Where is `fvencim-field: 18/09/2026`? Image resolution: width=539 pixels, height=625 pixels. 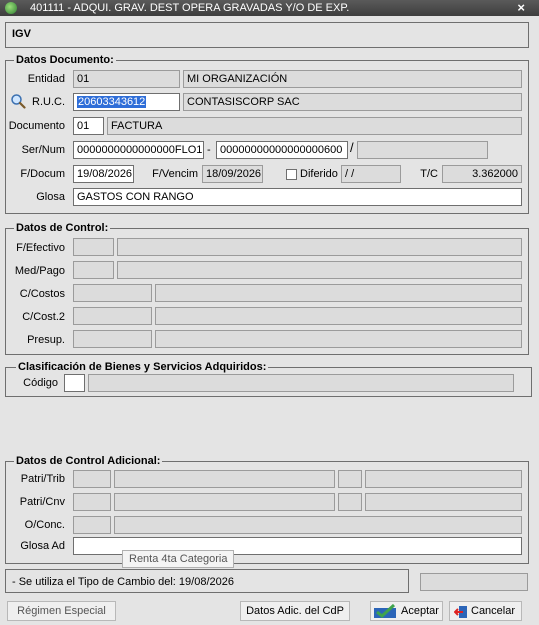
fvencim-field: 18/09/2026 is located at coordinates (232, 174).